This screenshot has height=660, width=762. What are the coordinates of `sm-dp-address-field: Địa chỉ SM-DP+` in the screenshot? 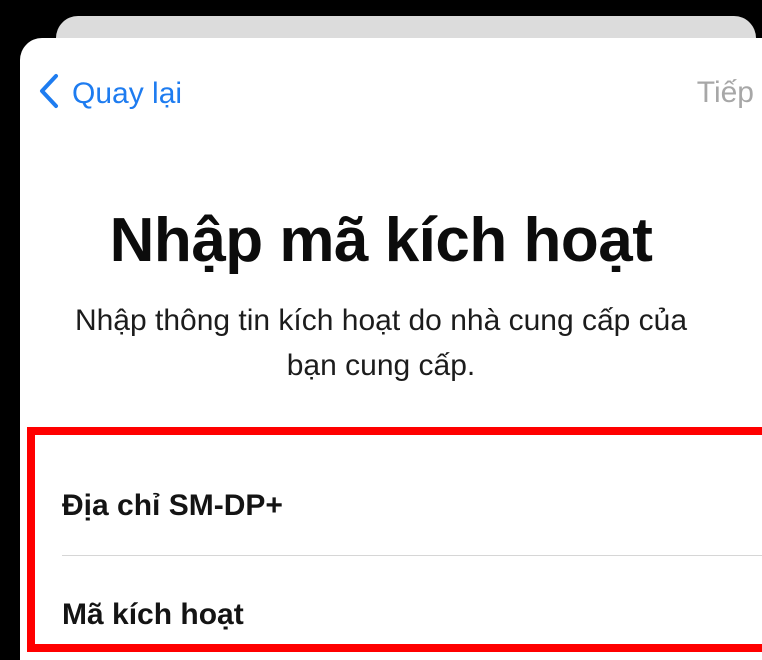 It's located at (172, 506).